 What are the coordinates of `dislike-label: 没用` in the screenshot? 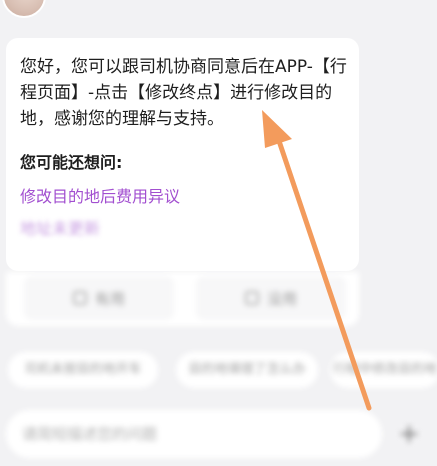 It's located at (281, 298).